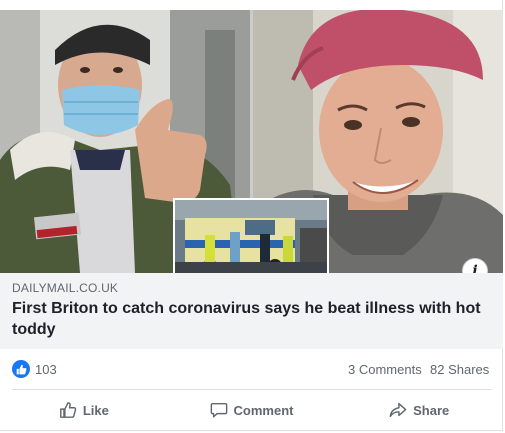  Describe the element at coordinates (65, 288) in the screenshot. I see `link-domain: DAILYMAIL.CO.UK` at that location.